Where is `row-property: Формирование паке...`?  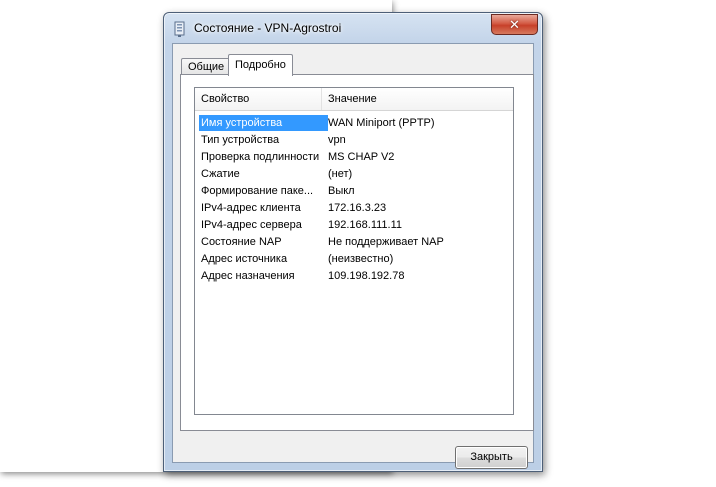 row-property: Формирование паке... is located at coordinates (257, 191).